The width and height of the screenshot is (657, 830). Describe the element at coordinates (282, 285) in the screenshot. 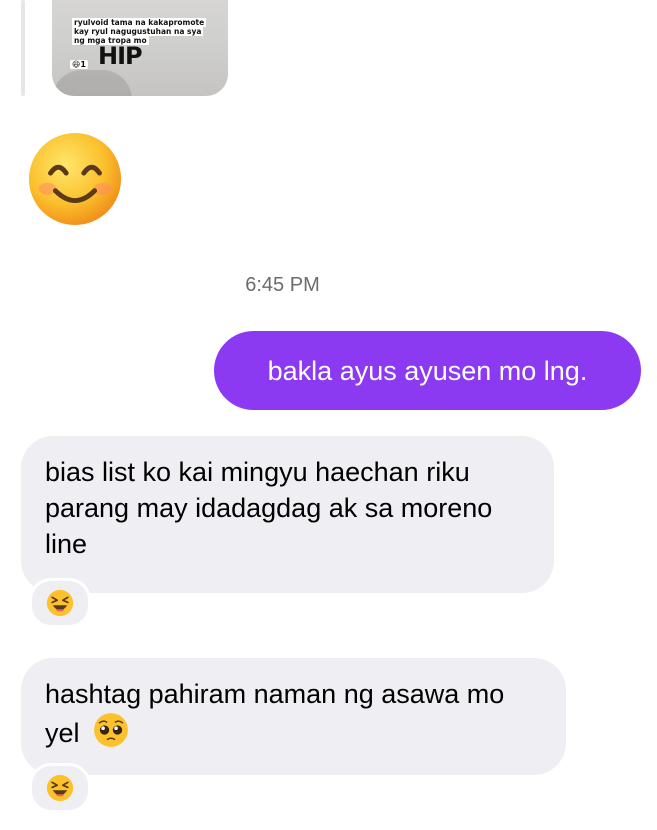

I see `message-timestamp: 6:45 PM` at that location.